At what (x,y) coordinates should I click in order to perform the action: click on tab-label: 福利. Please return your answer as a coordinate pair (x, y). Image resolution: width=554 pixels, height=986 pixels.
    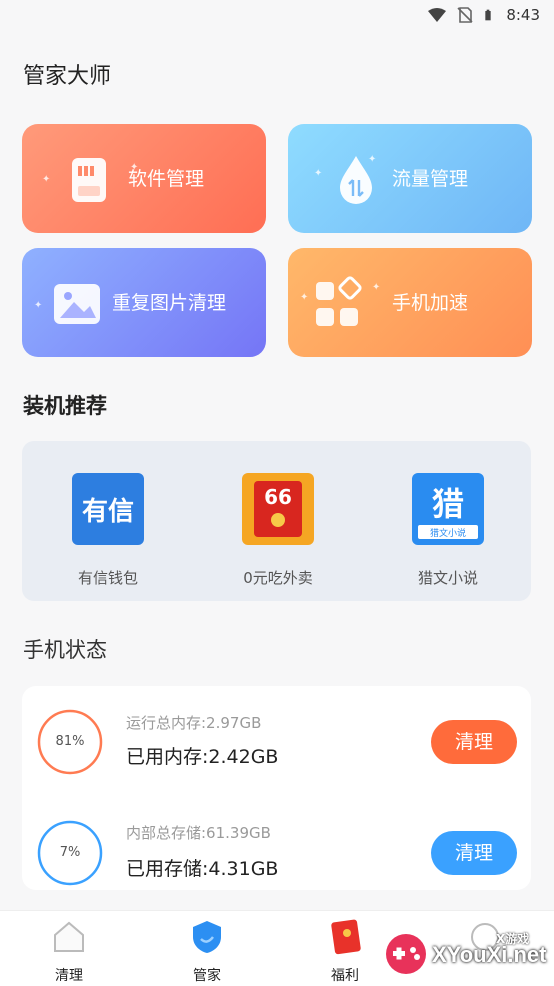
    Looking at the image, I should click on (345, 976).